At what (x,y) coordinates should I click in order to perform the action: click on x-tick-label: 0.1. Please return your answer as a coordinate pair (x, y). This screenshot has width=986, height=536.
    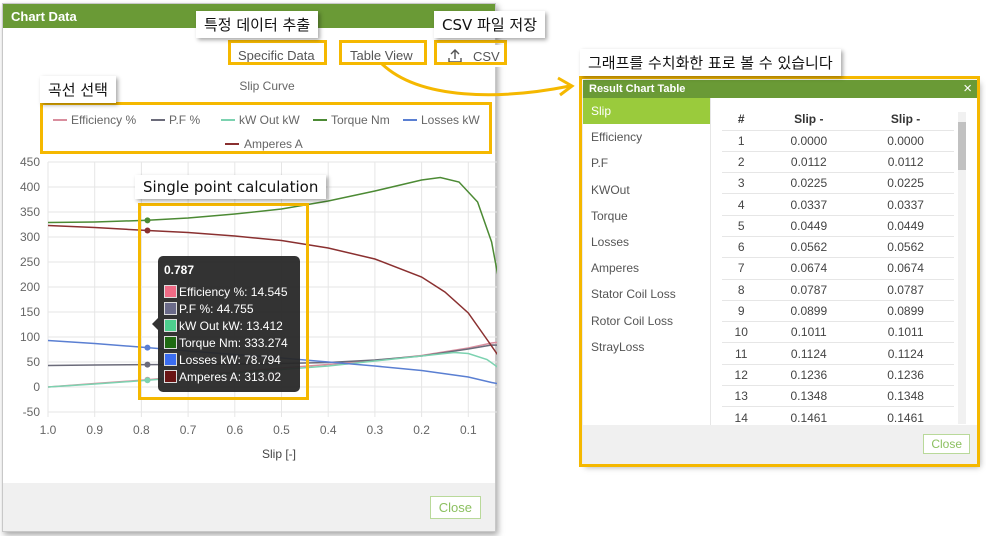
    Looking at the image, I should click on (468, 430).